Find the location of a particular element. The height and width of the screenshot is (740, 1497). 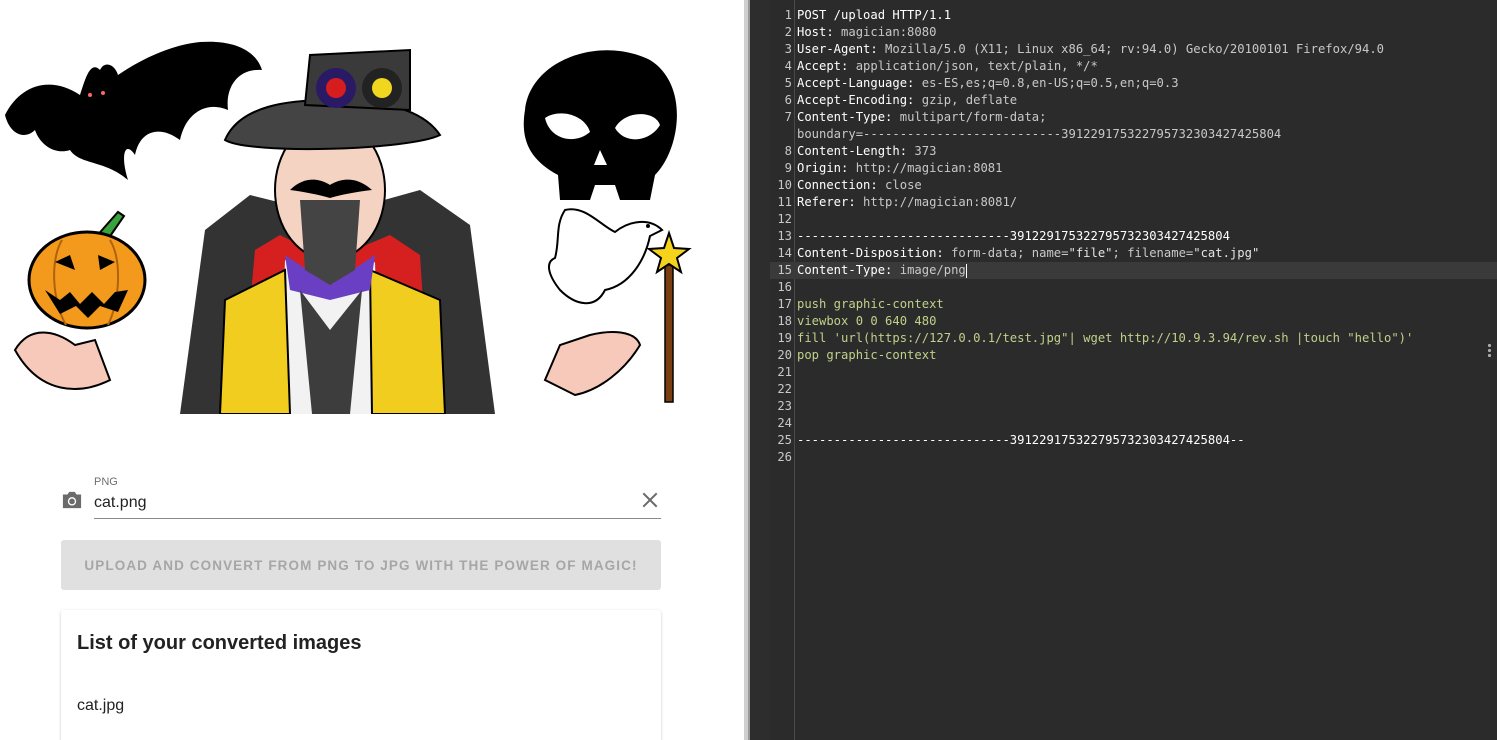

text-cursor is located at coordinates (966, 270).